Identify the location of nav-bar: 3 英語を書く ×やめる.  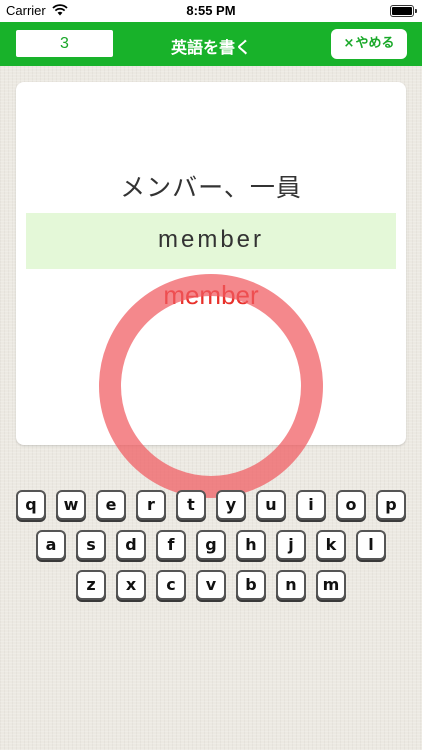
(211, 44).